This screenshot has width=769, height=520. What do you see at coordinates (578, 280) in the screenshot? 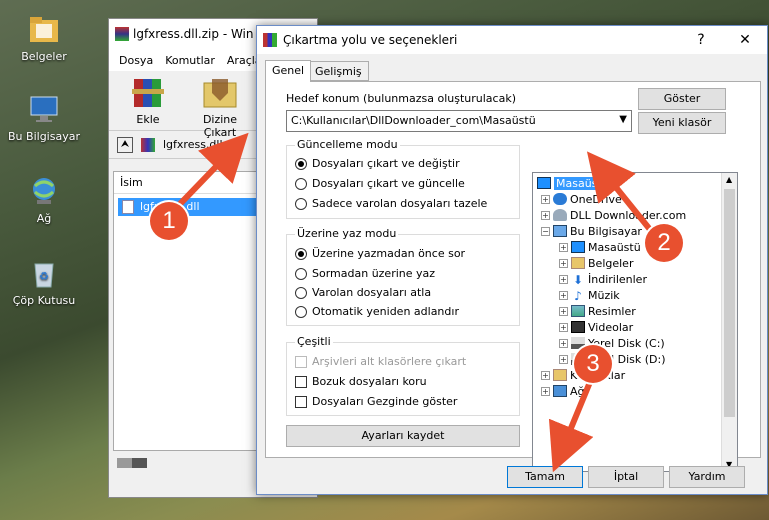
I see `download-arrow-icon: ⬇` at bounding box center [578, 280].